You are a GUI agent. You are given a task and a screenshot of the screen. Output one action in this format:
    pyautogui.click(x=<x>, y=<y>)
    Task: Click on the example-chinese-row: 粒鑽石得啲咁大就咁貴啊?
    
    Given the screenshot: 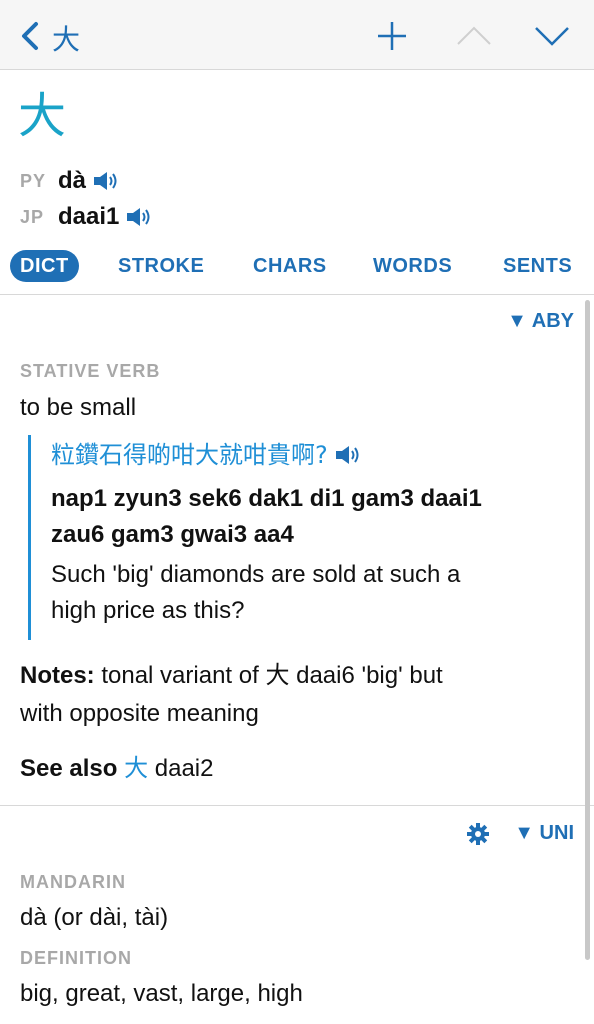 What is the action you would take?
    pyautogui.click(x=309, y=455)
    